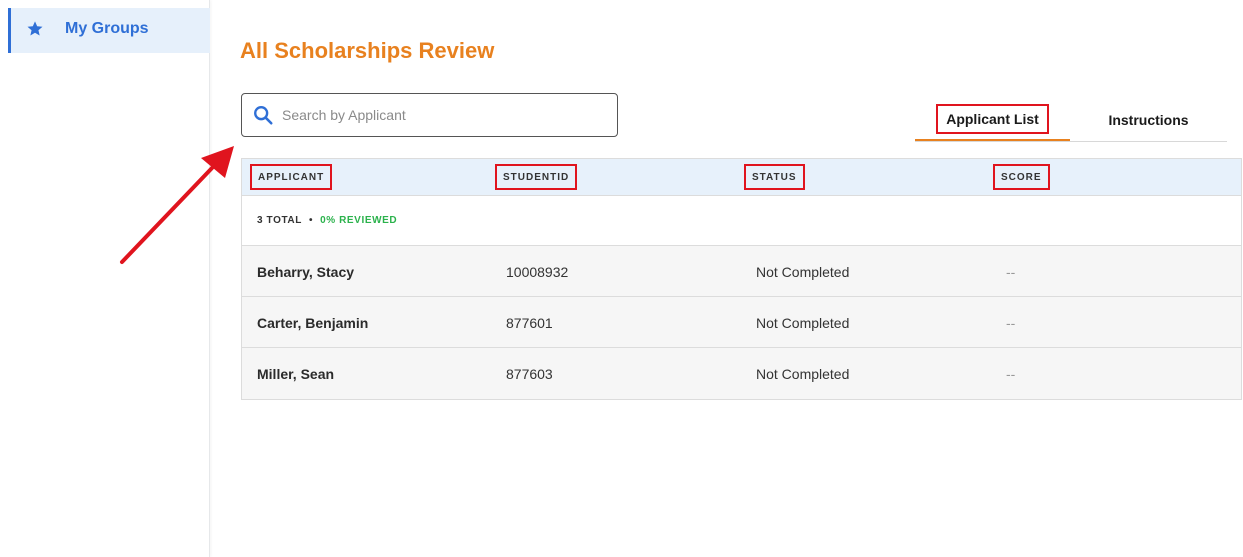 Image resolution: width=1243 pixels, height=557 pixels. What do you see at coordinates (313, 322) in the screenshot?
I see `applicant-name: Carter, Benjamin` at bounding box center [313, 322].